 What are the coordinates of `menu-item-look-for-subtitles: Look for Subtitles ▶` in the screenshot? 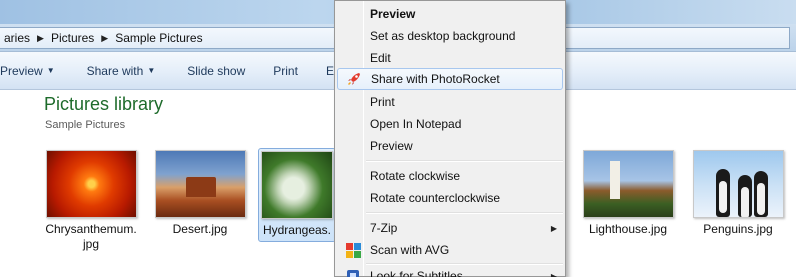 It's located at (450, 271).